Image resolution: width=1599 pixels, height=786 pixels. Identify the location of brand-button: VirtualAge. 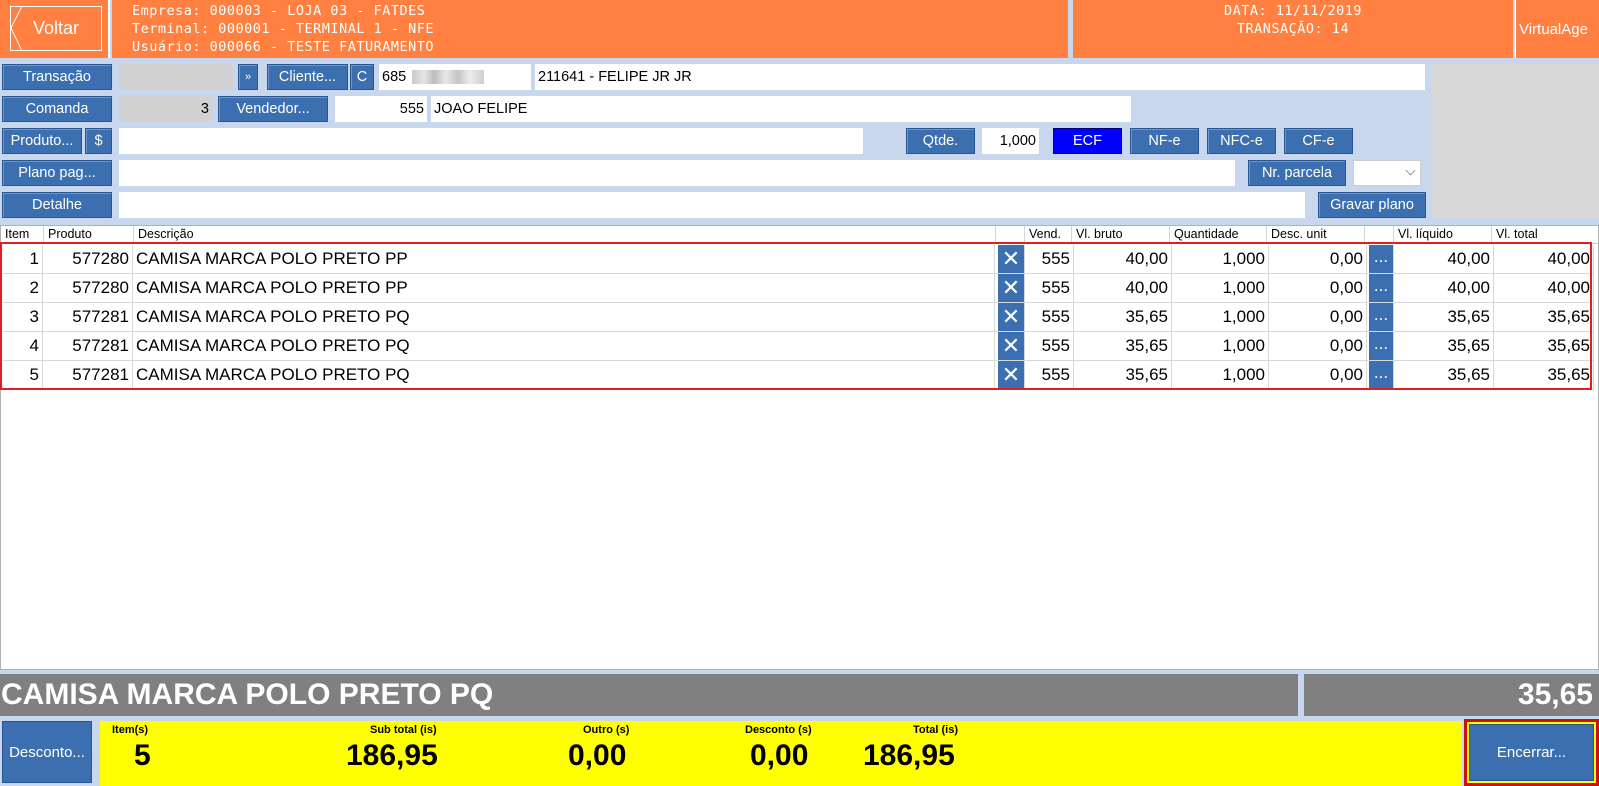
(1557, 29).